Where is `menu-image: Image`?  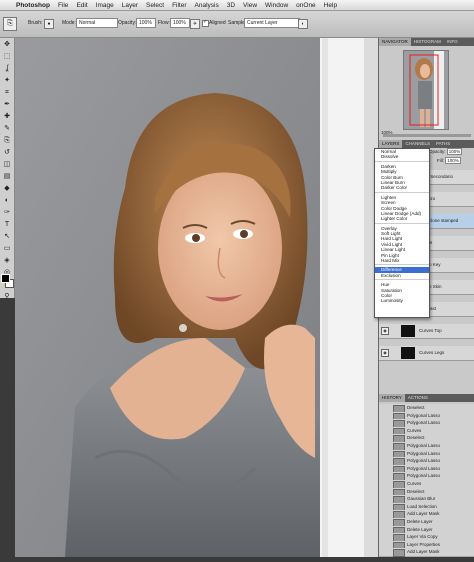
menu-image: Image is located at coordinates (105, 5).